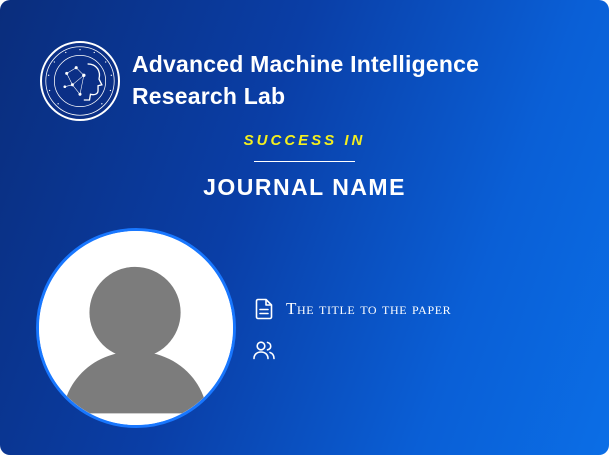  What do you see at coordinates (369, 308) in the screenshot?
I see `paper-title: The title to the paper` at bounding box center [369, 308].